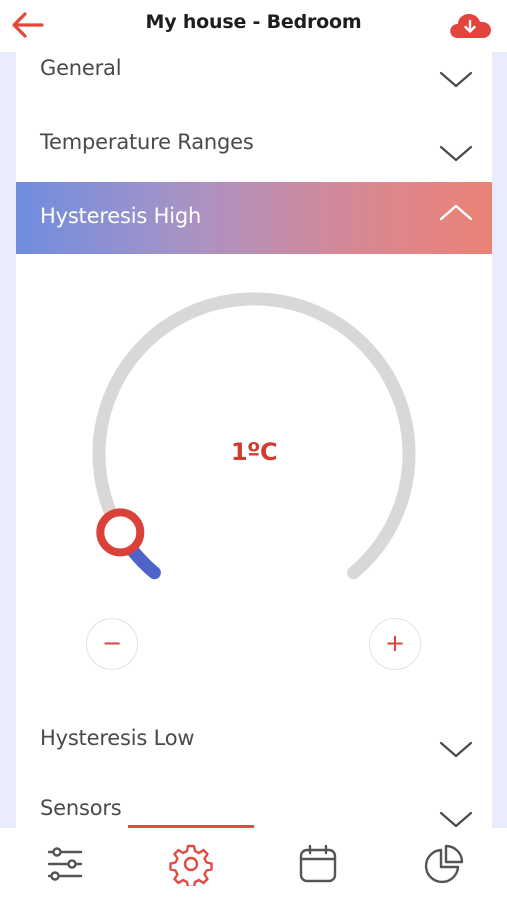  Describe the element at coordinates (147, 142) in the screenshot. I see `section-temperature-ranges-label: Temperature Ranges` at that location.